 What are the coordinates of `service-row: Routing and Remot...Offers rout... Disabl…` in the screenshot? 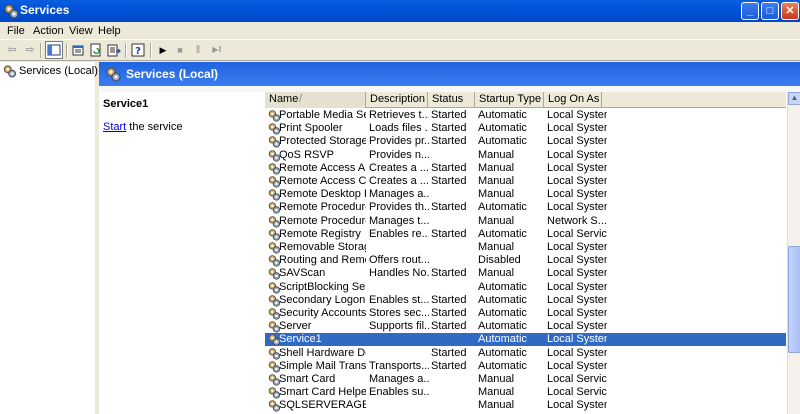 It's located at (525, 260).